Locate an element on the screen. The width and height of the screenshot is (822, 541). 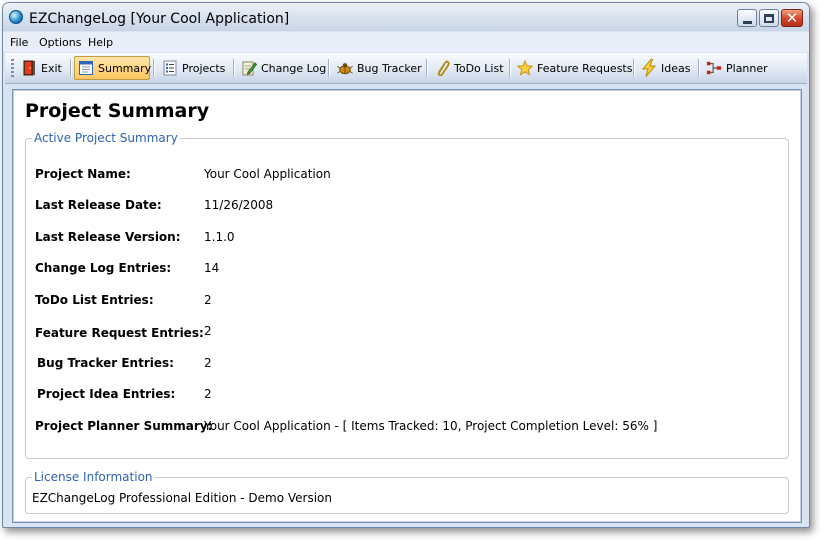
bug-tracker-entries-label: Bug Tracker Entries: is located at coordinates (105, 363).